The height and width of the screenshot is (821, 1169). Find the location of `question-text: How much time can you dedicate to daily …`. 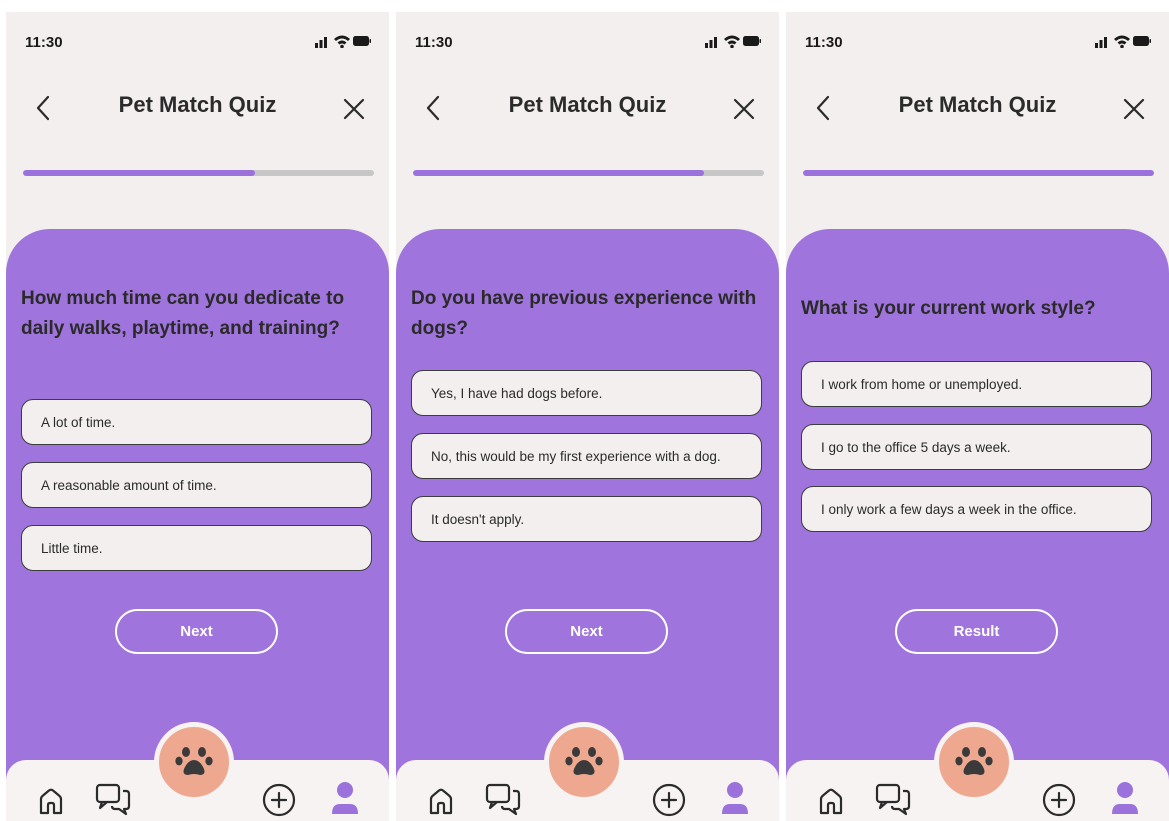

question-text: How much time can you dedicate to daily … is located at coordinates (183, 313).